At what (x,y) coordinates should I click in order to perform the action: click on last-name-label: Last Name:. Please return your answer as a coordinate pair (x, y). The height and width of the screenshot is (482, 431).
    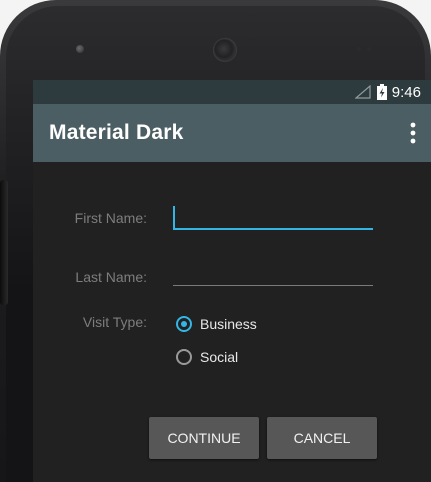
    Looking at the image, I should click on (111, 277).